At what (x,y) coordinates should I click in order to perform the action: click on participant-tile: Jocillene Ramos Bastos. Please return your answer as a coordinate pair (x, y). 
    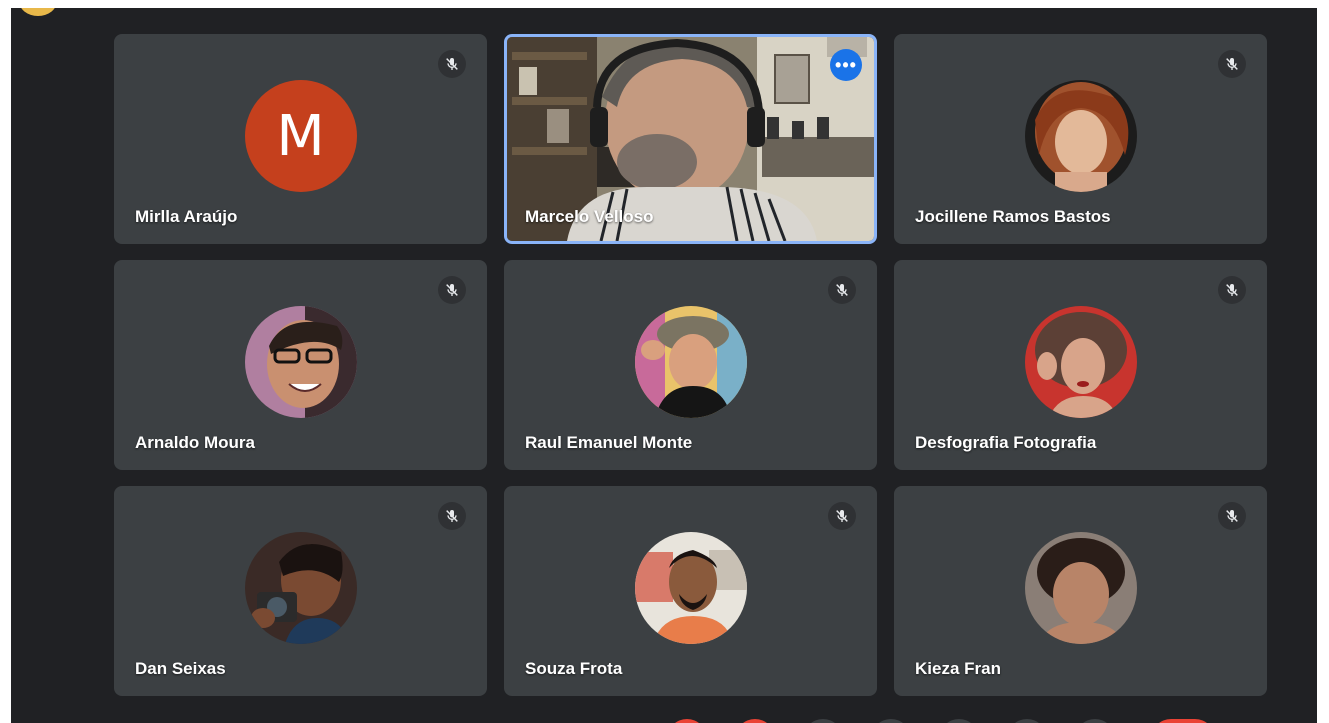
    Looking at the image, I should click on (1080, 139).